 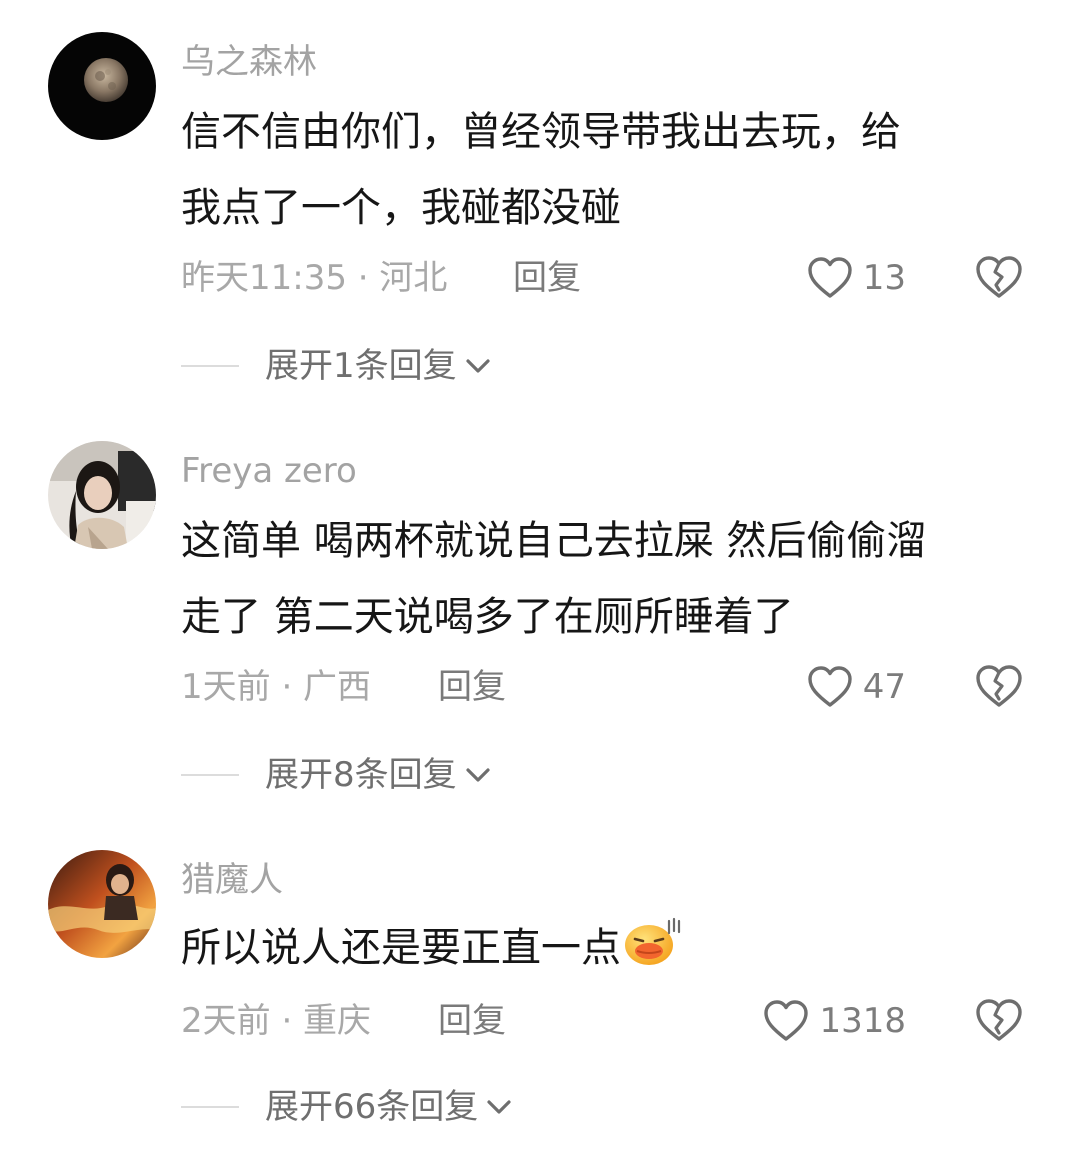 I want to click on broken-heart-icon, so click(x=999, y=1020).